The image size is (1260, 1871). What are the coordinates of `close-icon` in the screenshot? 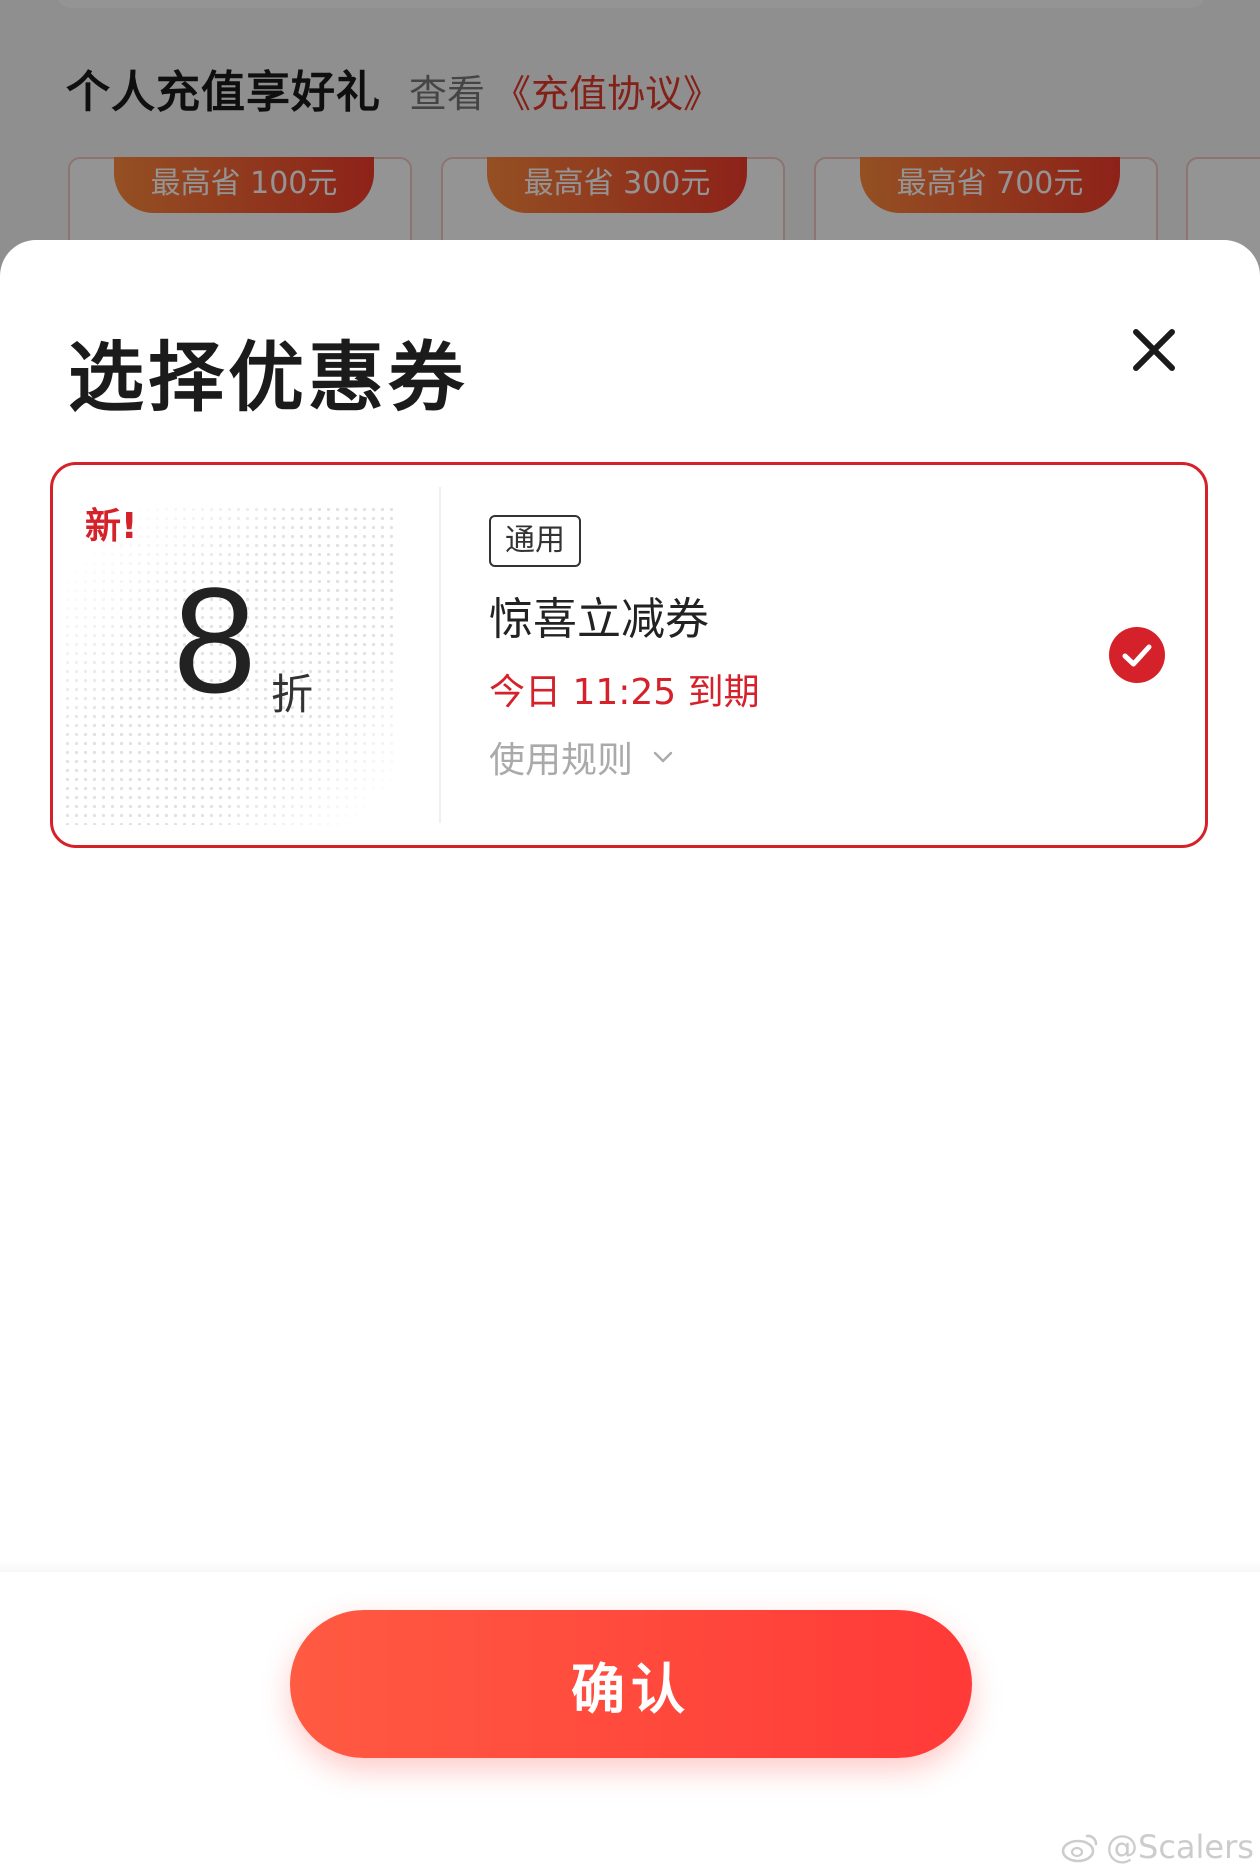 It's located at (1154, 350).